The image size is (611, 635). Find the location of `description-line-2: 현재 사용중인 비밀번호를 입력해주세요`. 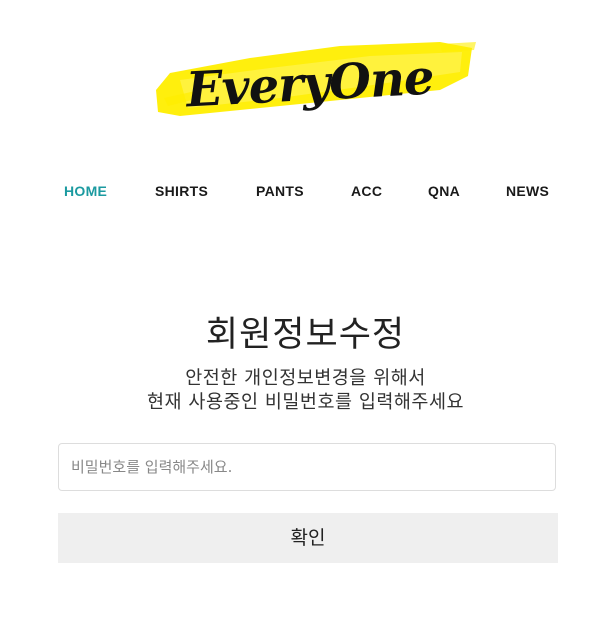

description-line-2: 현재 사용중인 비밀번호를 입력해주세요 is located at coordinates (305, 402).